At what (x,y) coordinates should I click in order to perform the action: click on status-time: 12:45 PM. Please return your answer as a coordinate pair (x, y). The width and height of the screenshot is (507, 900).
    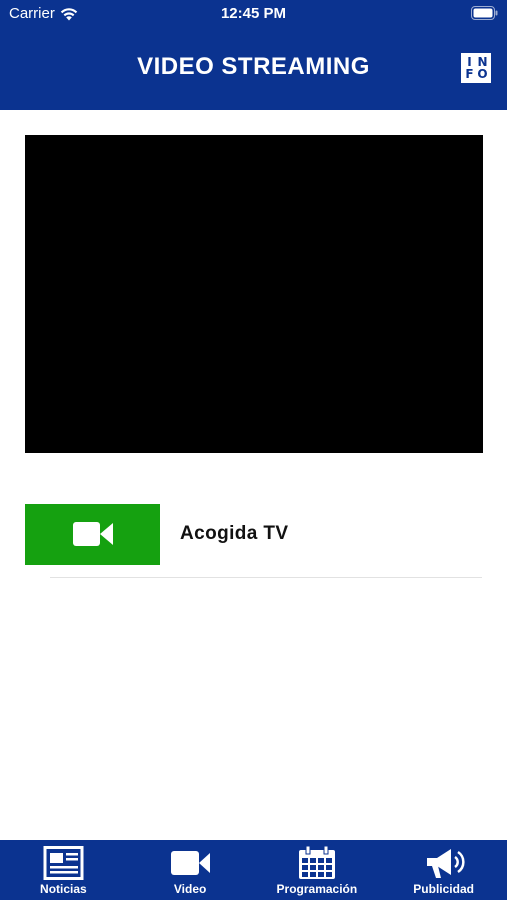
    Looking at the image, I should click on (253, 13).